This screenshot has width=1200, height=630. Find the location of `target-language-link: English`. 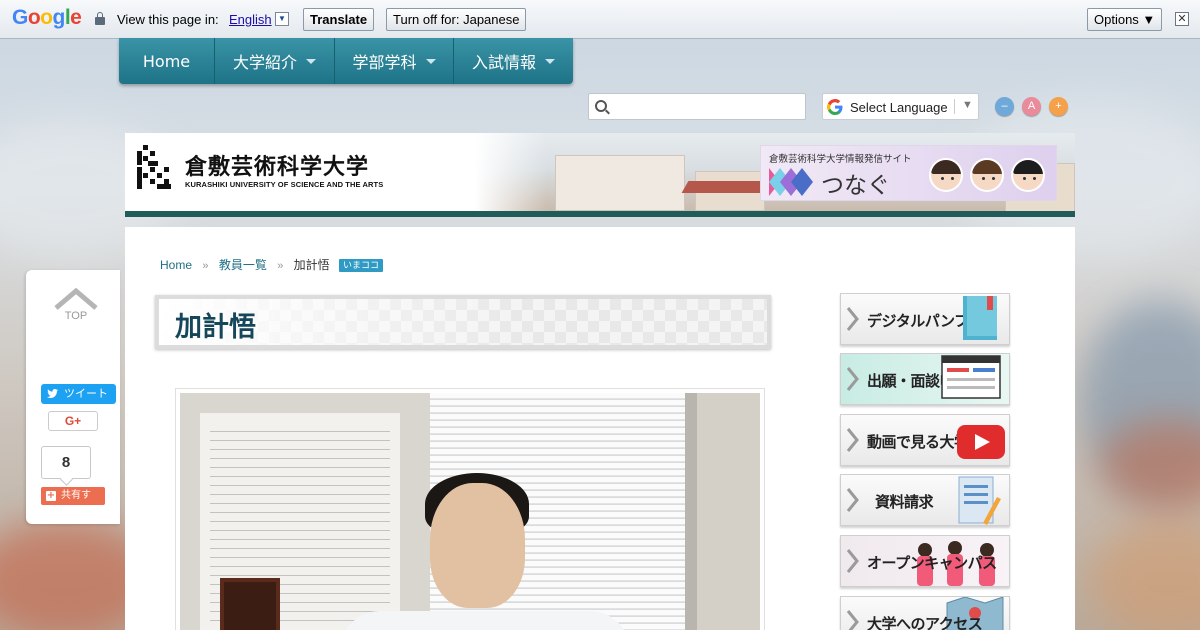

target-language-link: English is located at coordinates (250, 19).